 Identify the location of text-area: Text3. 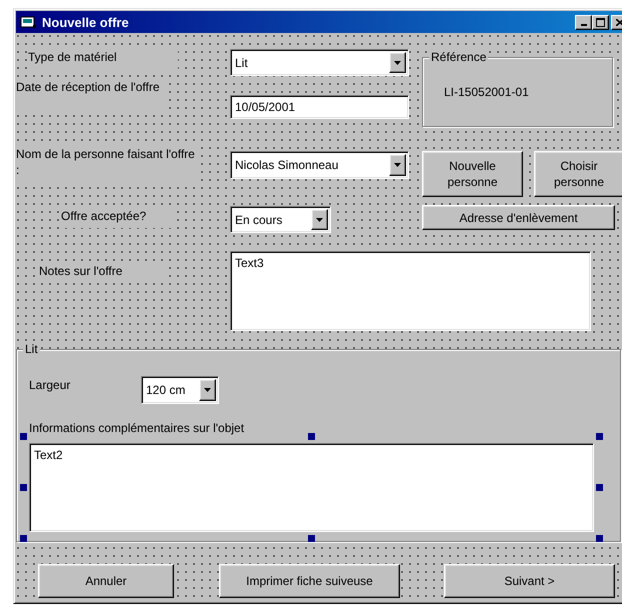
(410, 291).